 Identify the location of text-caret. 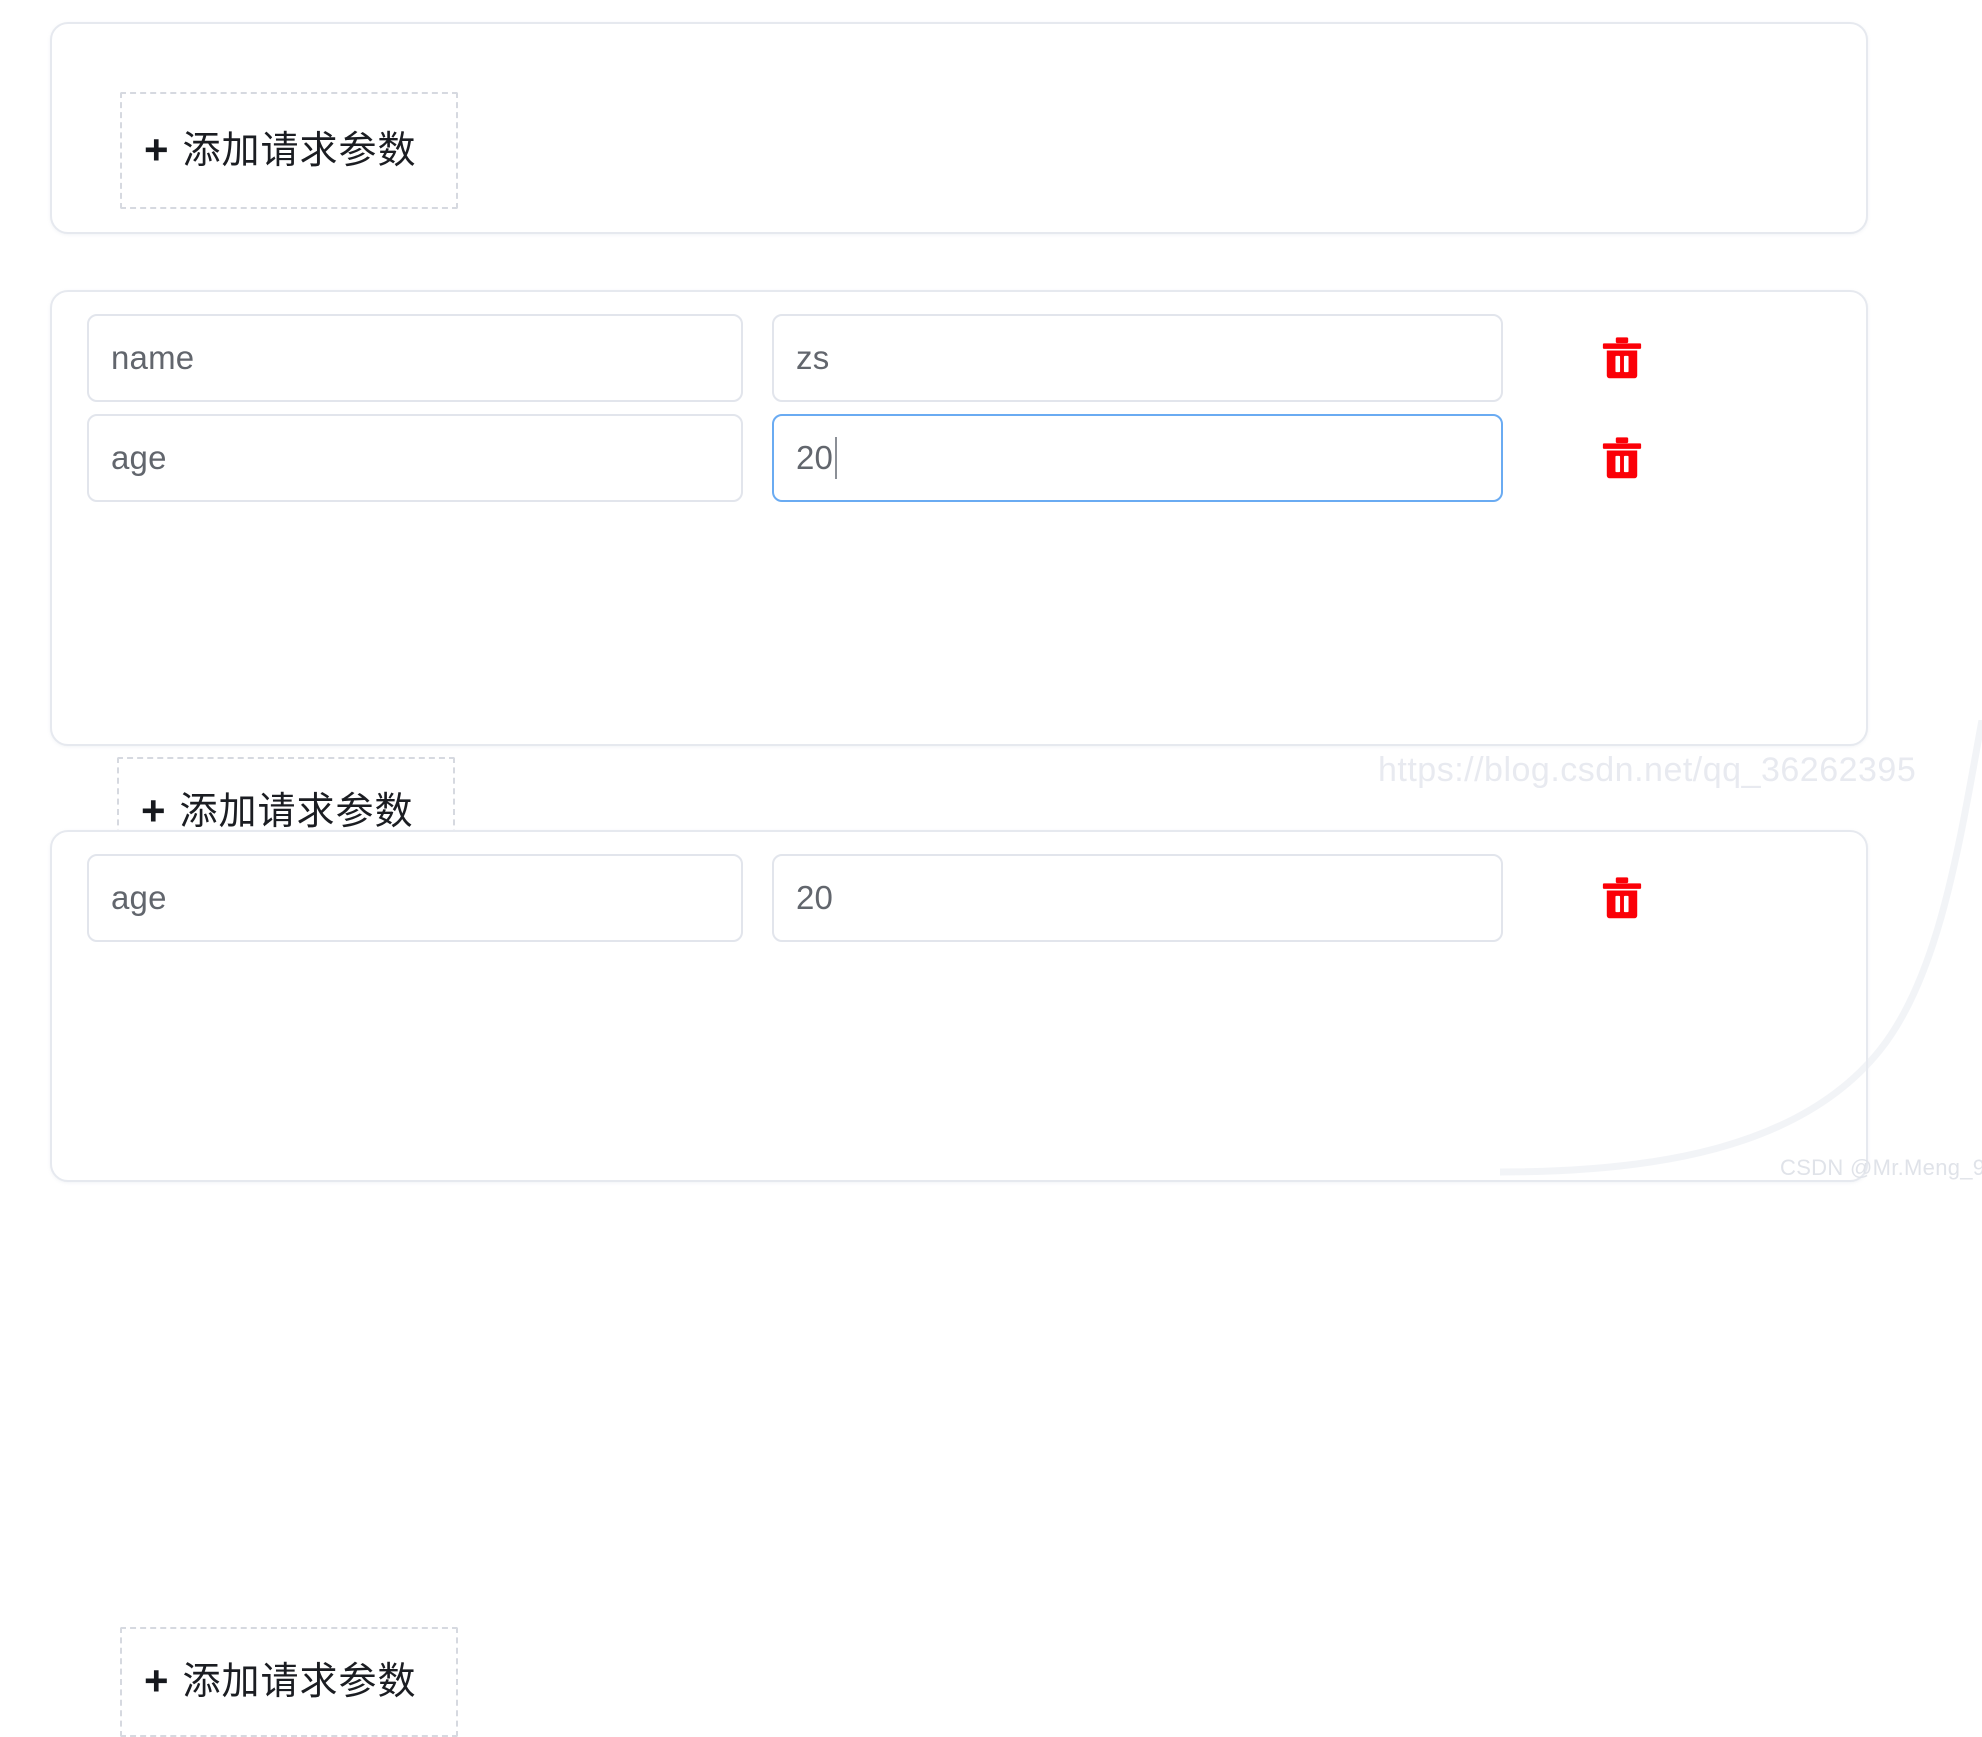
(836, 458).